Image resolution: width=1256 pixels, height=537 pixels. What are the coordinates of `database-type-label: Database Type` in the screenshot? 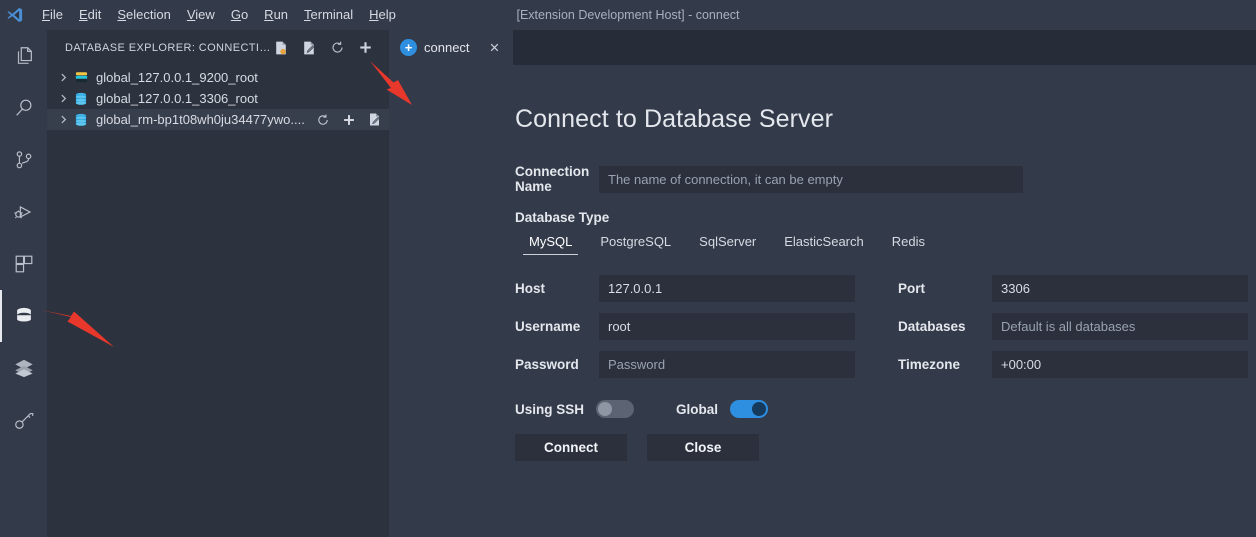 It's located at (562, 217).